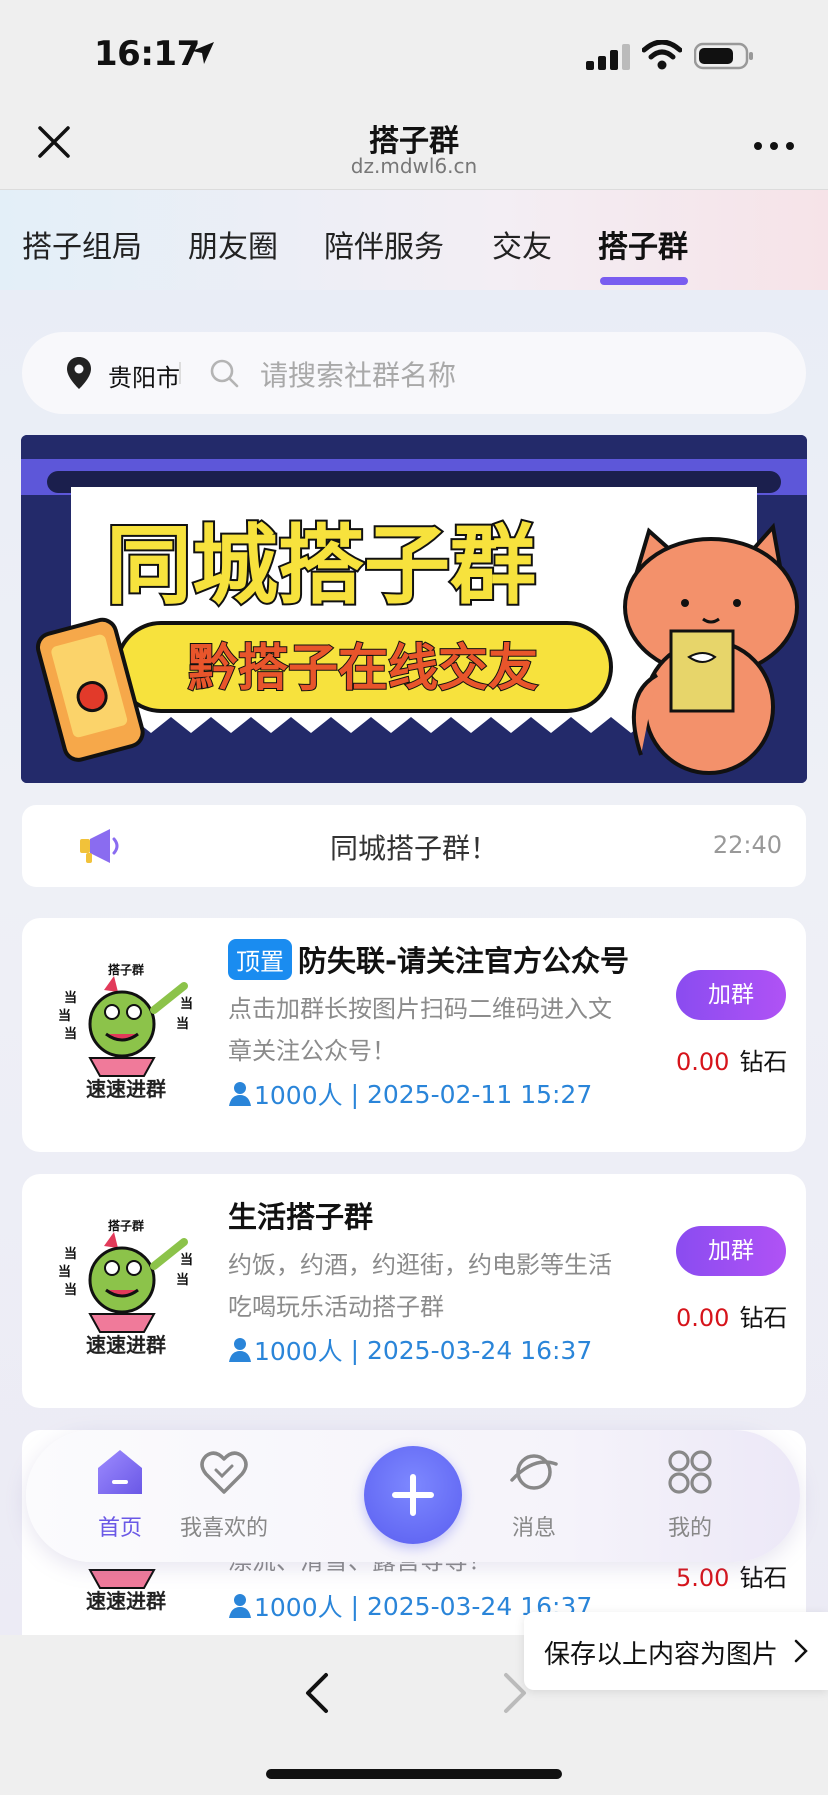  I want to click on group-meta: 1000人 | 2025-02-11 15:27, so click(410, 1094).